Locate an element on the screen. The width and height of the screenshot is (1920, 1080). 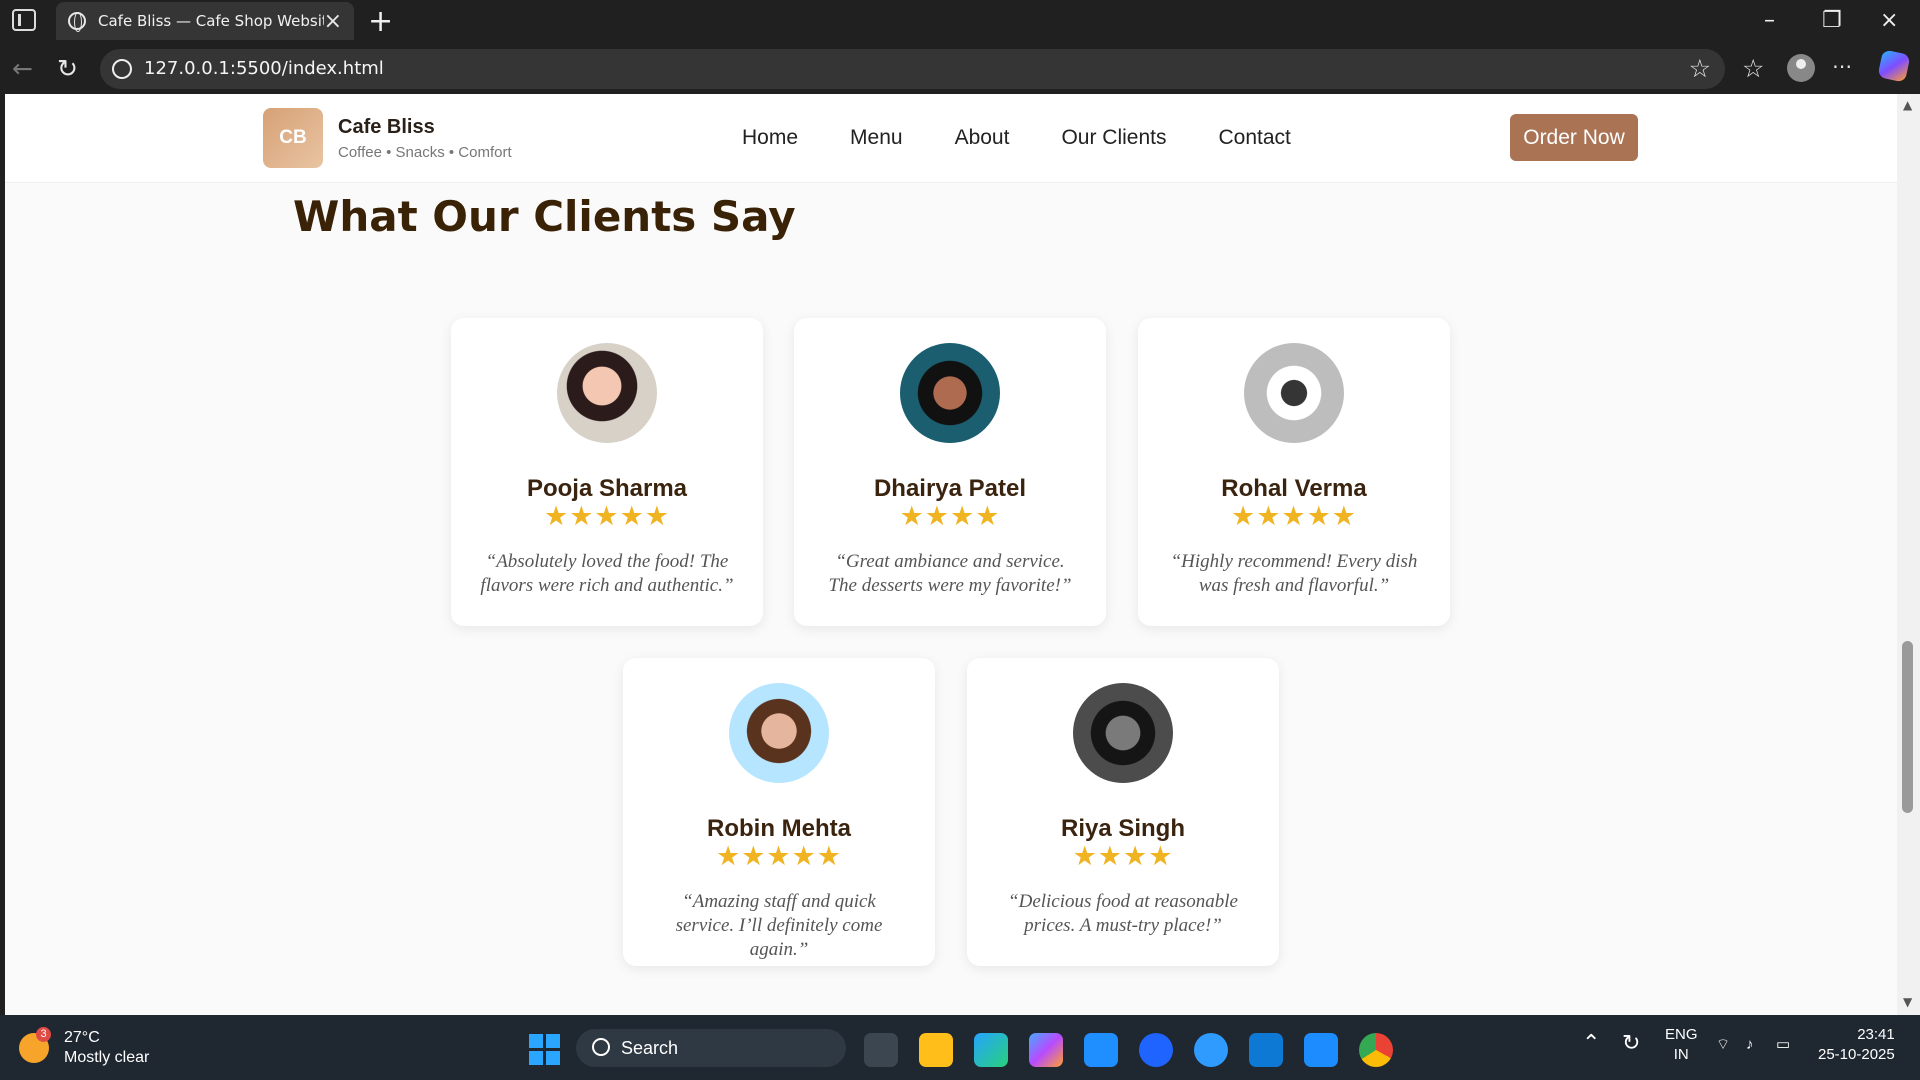
temperature: 27°C is located at coordinates (82, 1037).